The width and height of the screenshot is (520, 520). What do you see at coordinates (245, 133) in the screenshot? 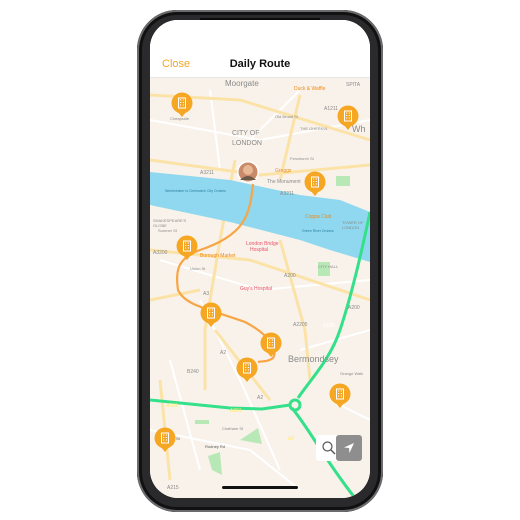
I see `label: CITY OF` at bounding box center [245, 133].